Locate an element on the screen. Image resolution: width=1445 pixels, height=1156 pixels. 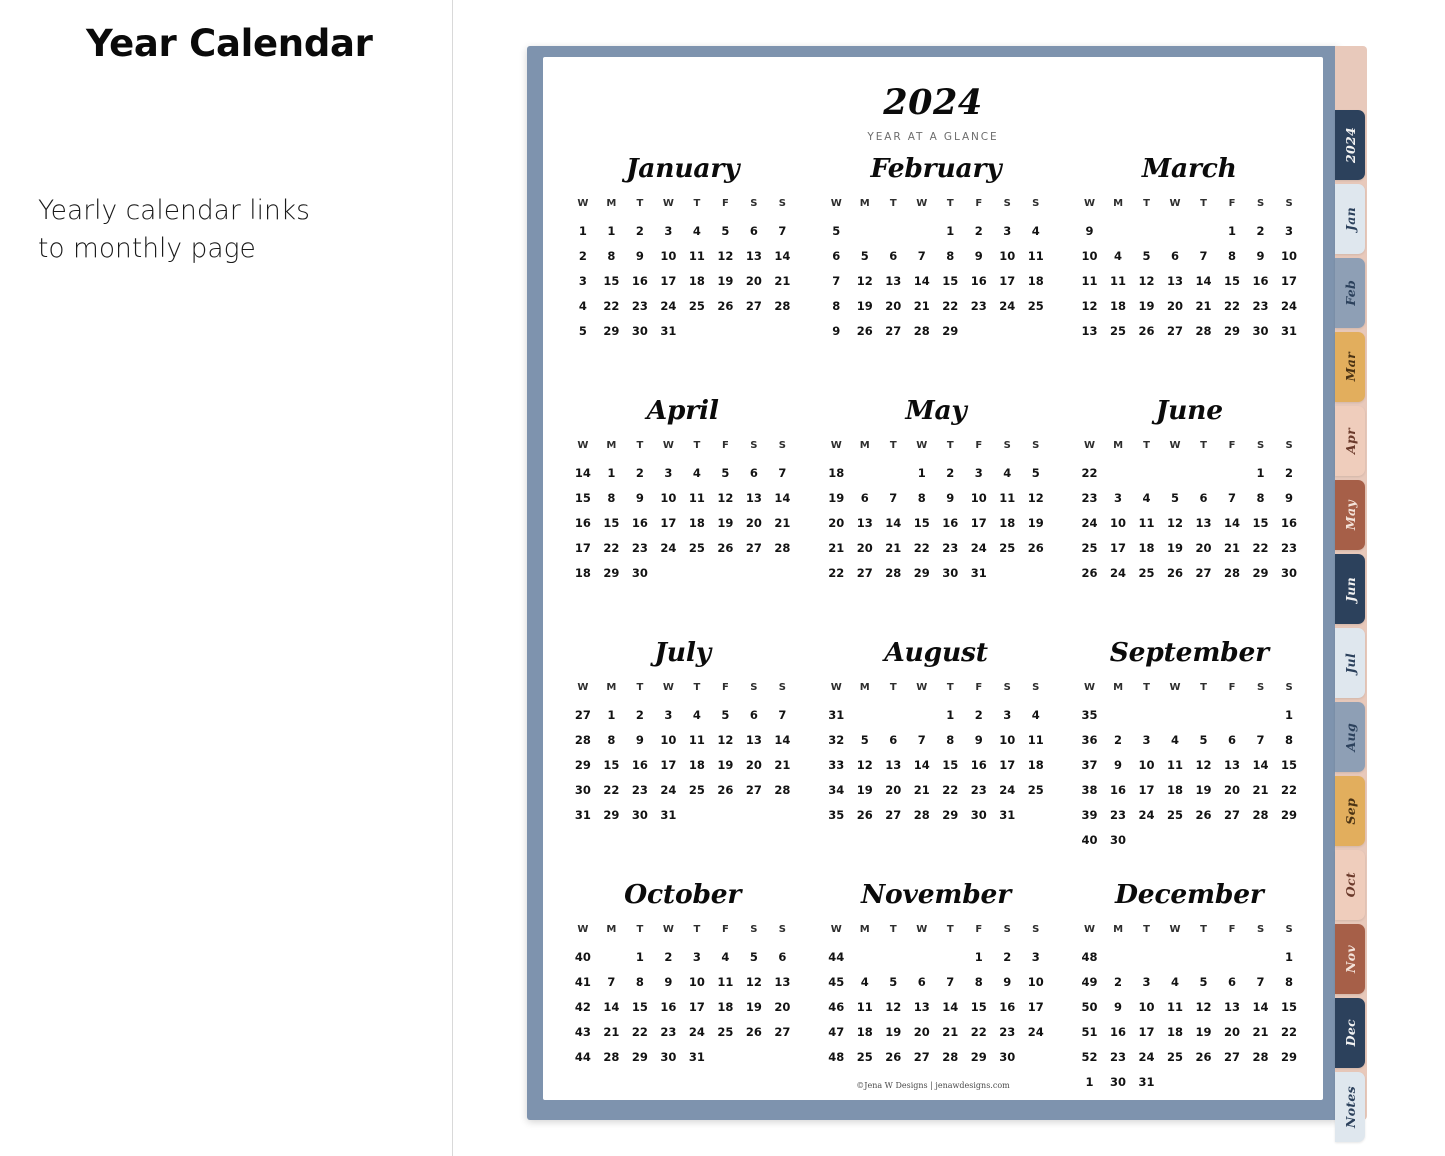
month-name: January is located at coordinates (682, 168).